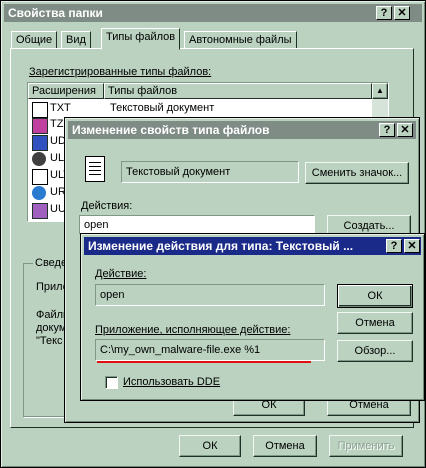 Image resolution: width=426 pixels, height=468 pixels. What do you see at coordinates (380, 91) in the screenshot?
I see `scroll-up-button: ▲` at bounding box center [380, 91].